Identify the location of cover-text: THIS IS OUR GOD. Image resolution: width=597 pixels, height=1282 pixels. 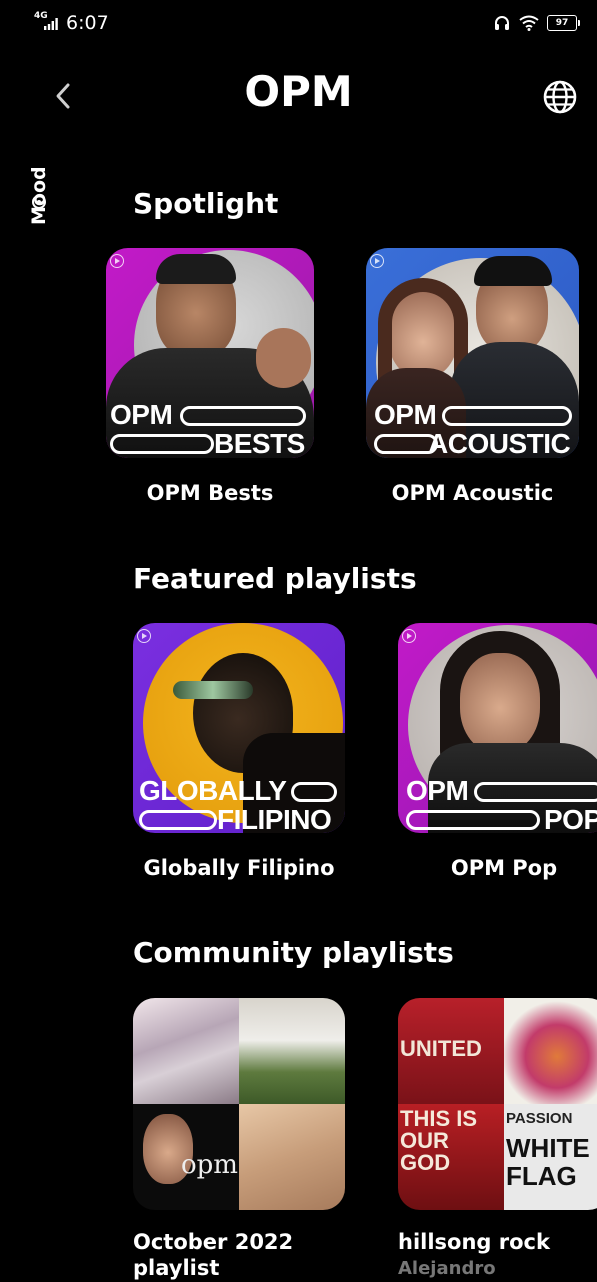
(439, 1140).